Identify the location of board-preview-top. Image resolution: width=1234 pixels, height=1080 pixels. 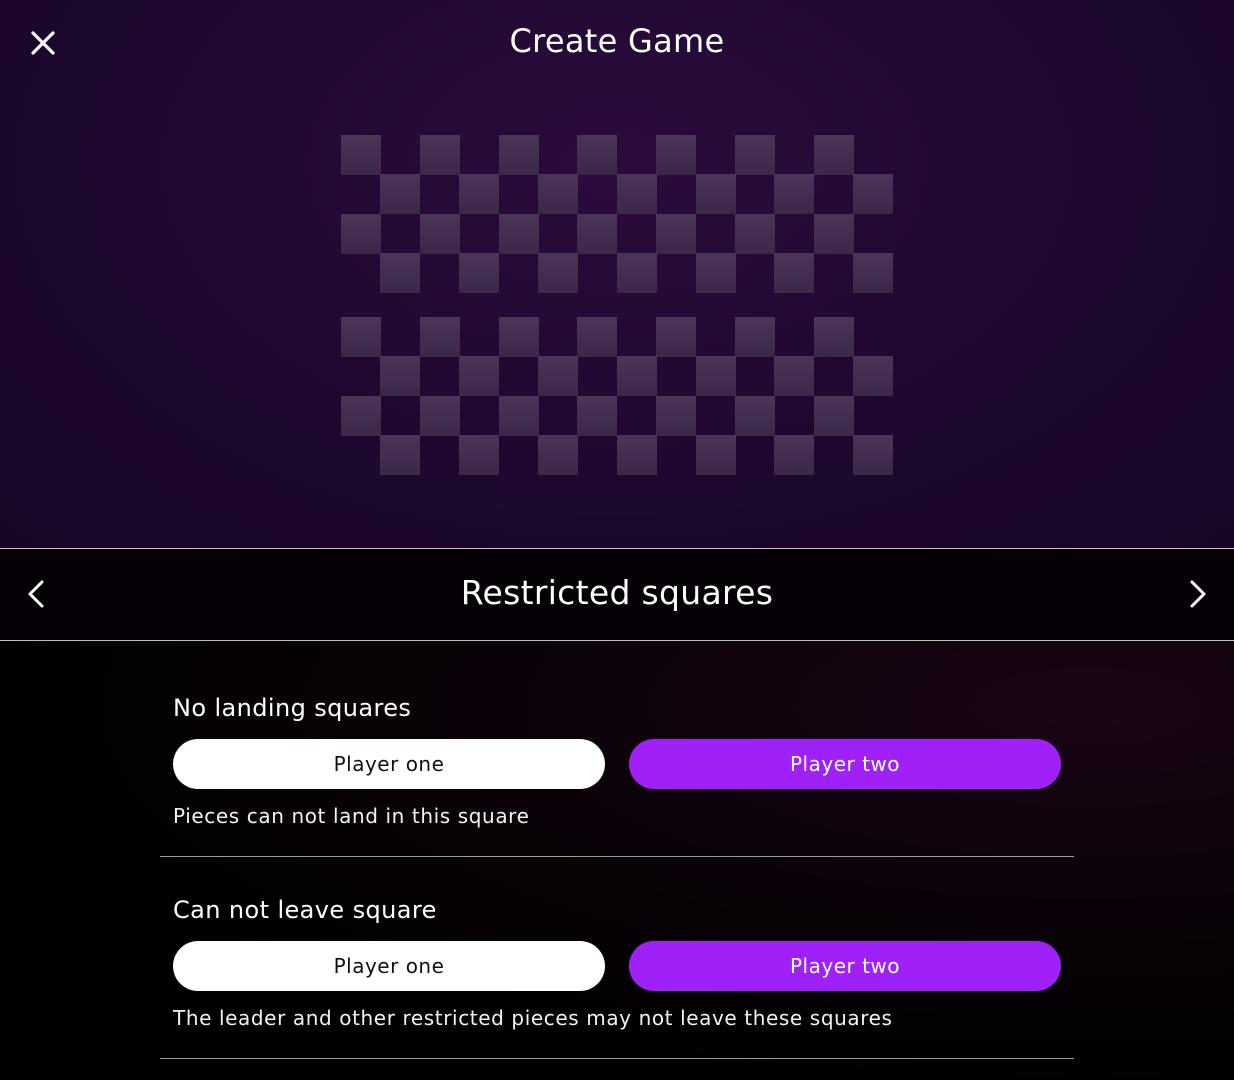
(617, 214).